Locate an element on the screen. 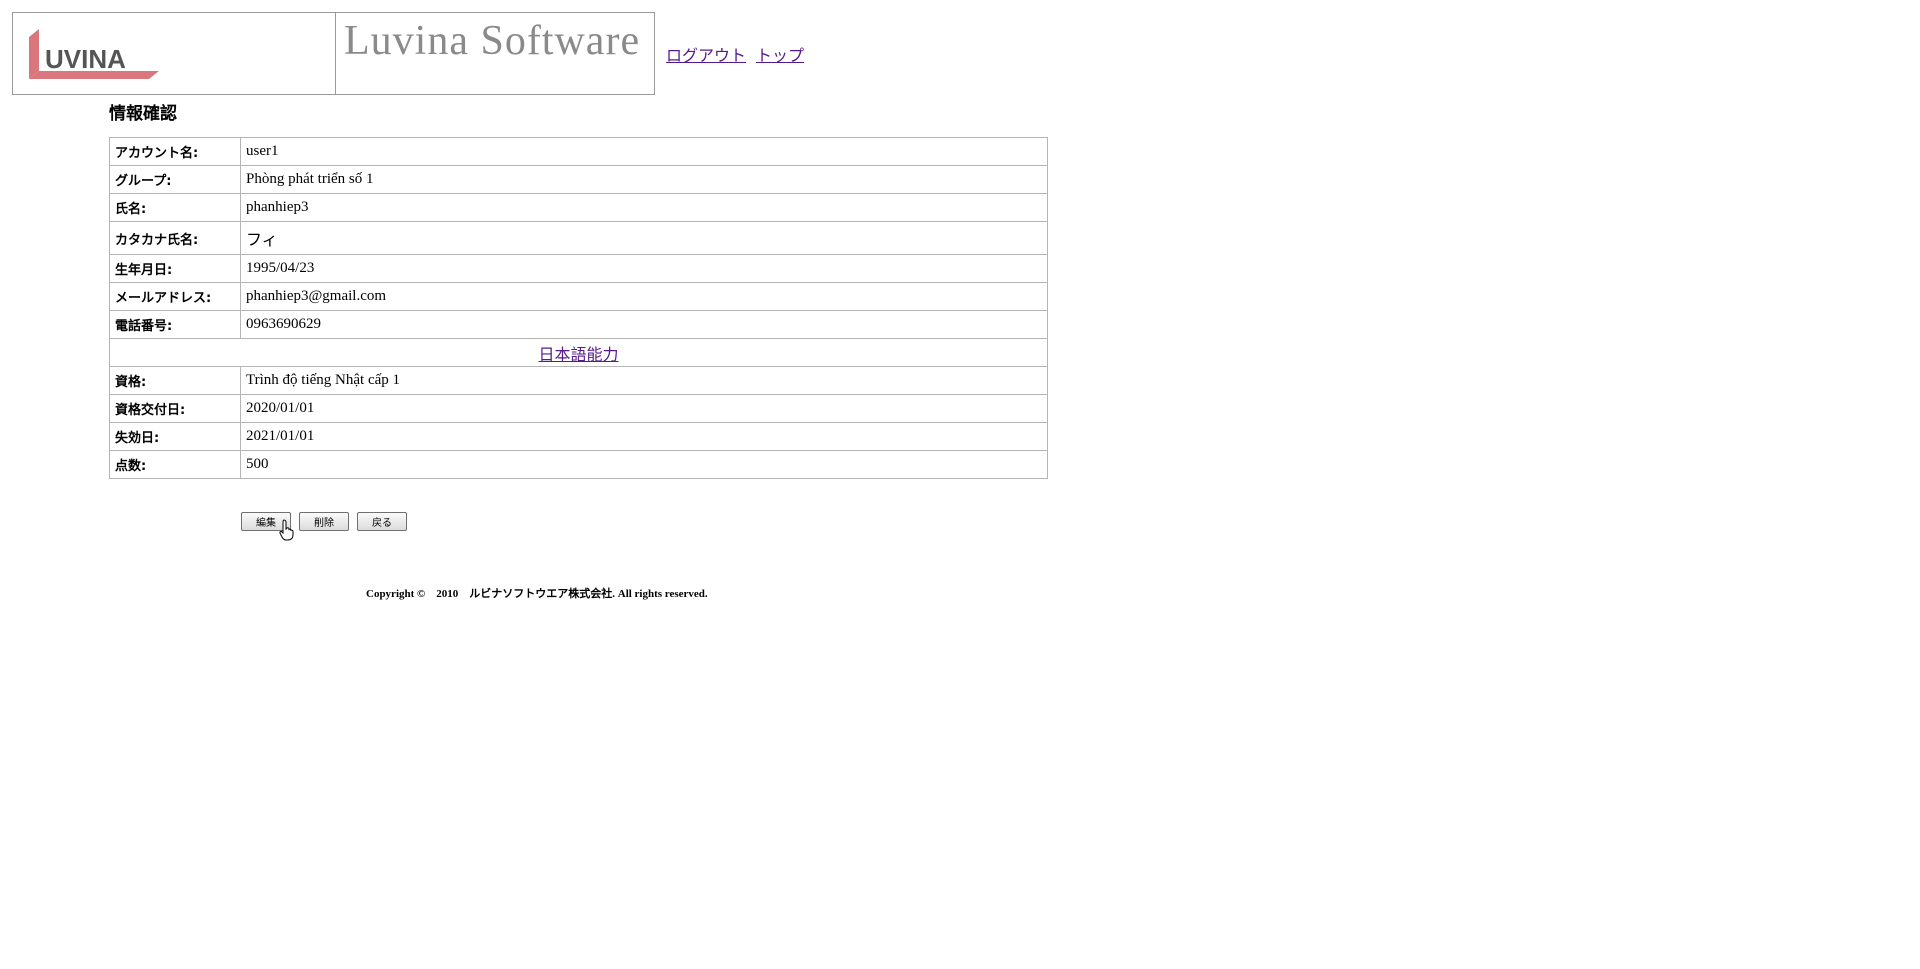 This screenshot has height=969, width=1920. row-label: 氏名: is located at coordinates (175, 207).